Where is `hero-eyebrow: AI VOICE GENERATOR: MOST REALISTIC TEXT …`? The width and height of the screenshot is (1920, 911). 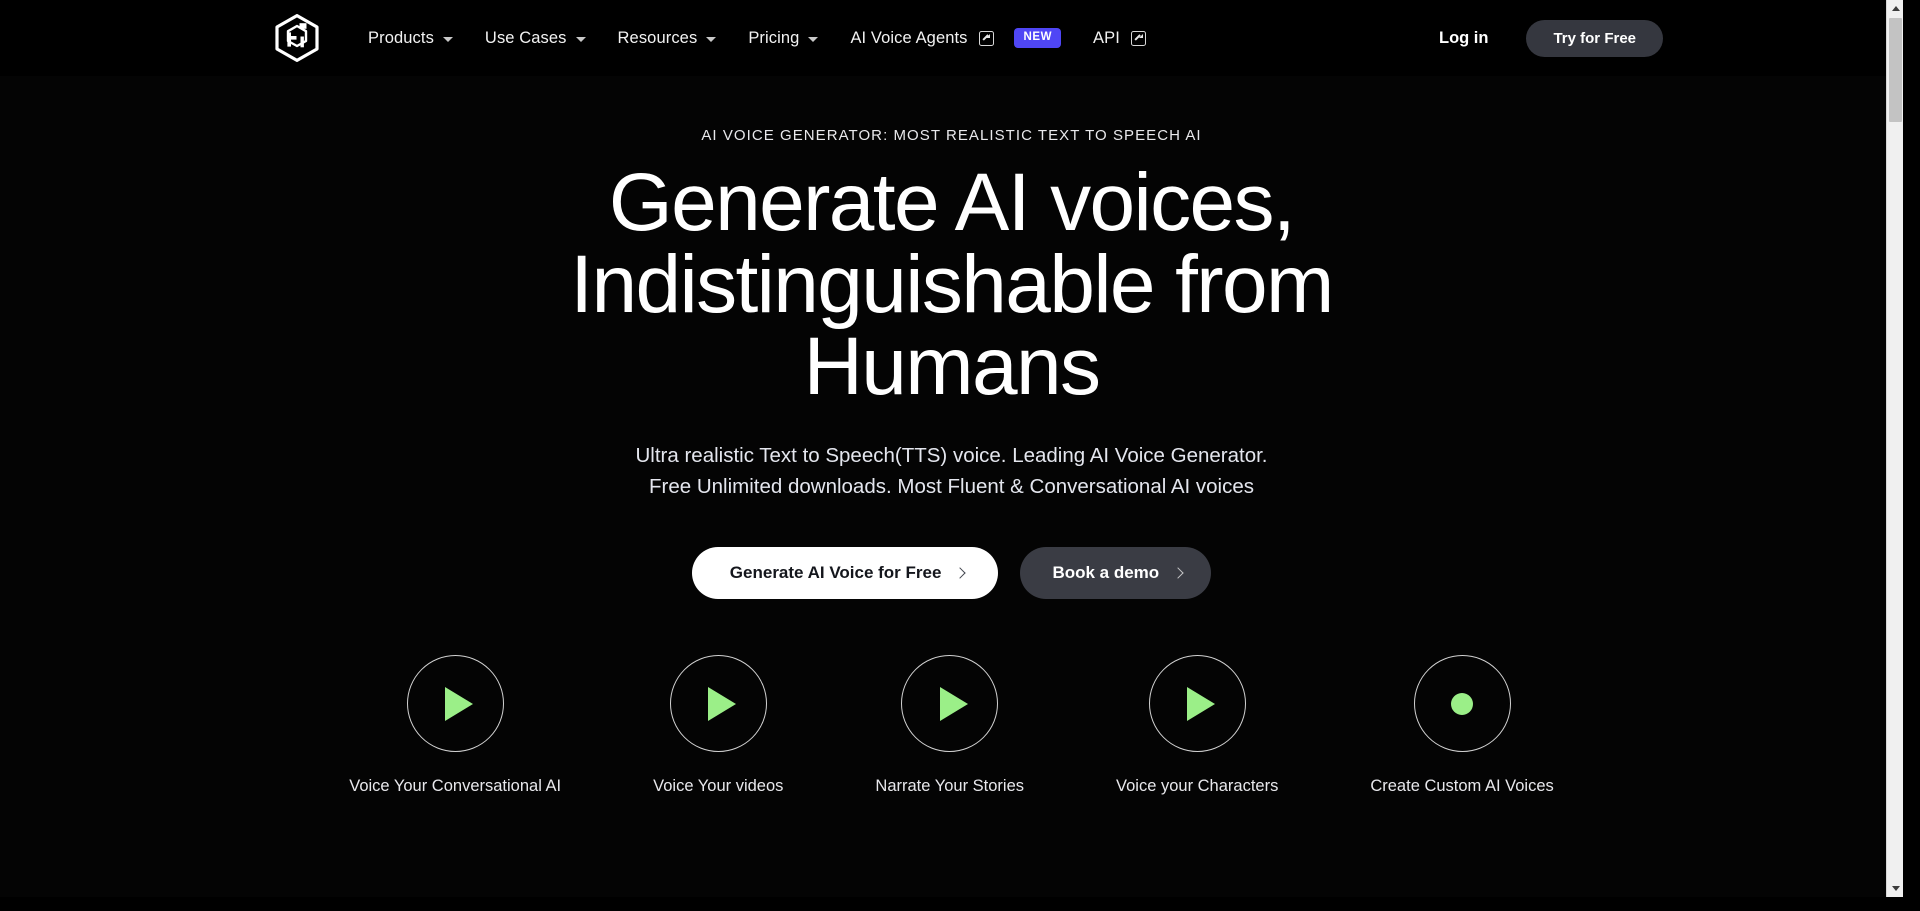 hero-eyebrow: AI VOICE GENERATOR: MOST REALISTIC TEXT … is located at coordinates (951, 135).